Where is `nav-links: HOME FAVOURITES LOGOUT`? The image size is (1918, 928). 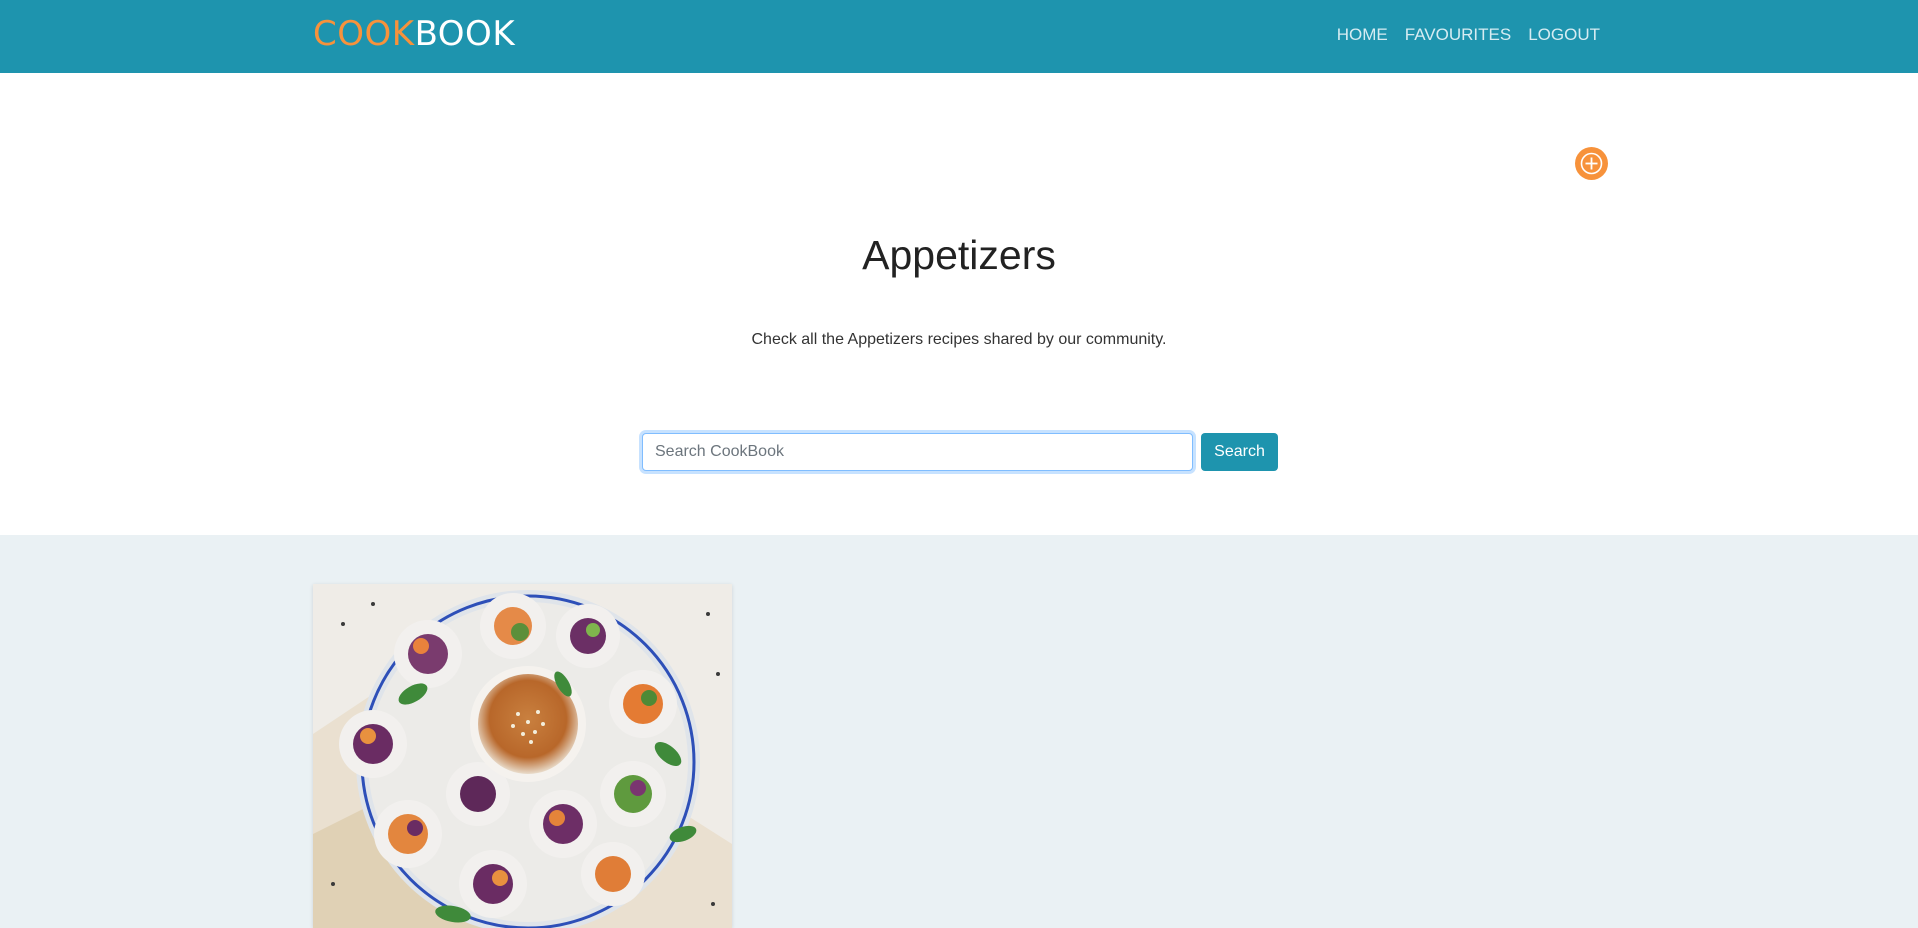
nav-links: HOME FAVOURITES LOGOUT is located at coordinates (1468, 35).